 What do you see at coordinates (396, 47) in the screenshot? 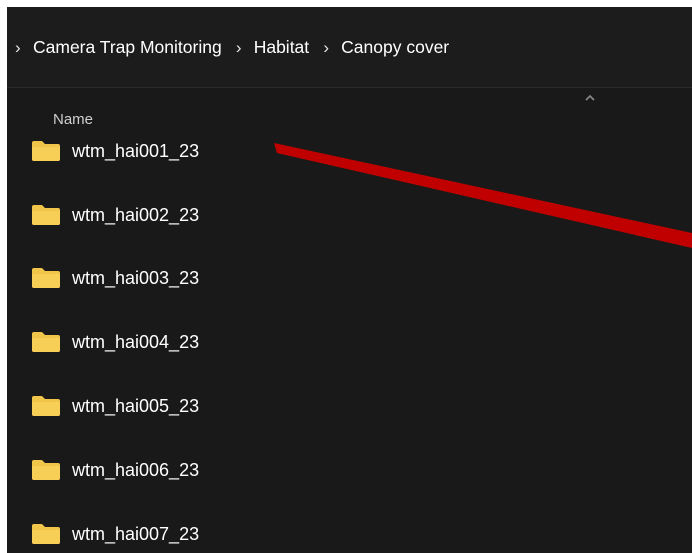
I see `breadcrumb-item-canopy-cover: Canopy cover` at bounding box center [396, 47].